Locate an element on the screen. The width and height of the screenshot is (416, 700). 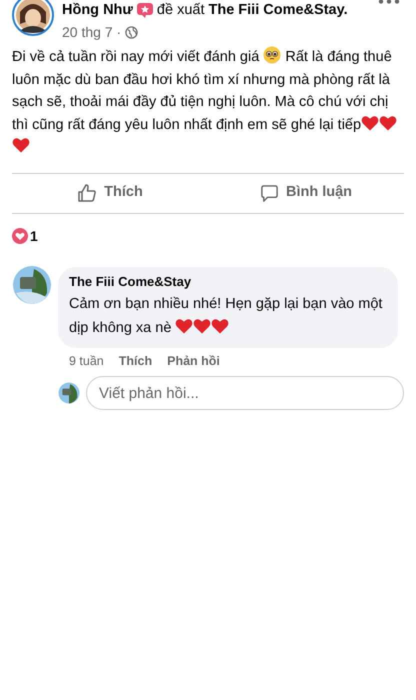
love-reaction-icon is located at coordinates (20, 236).